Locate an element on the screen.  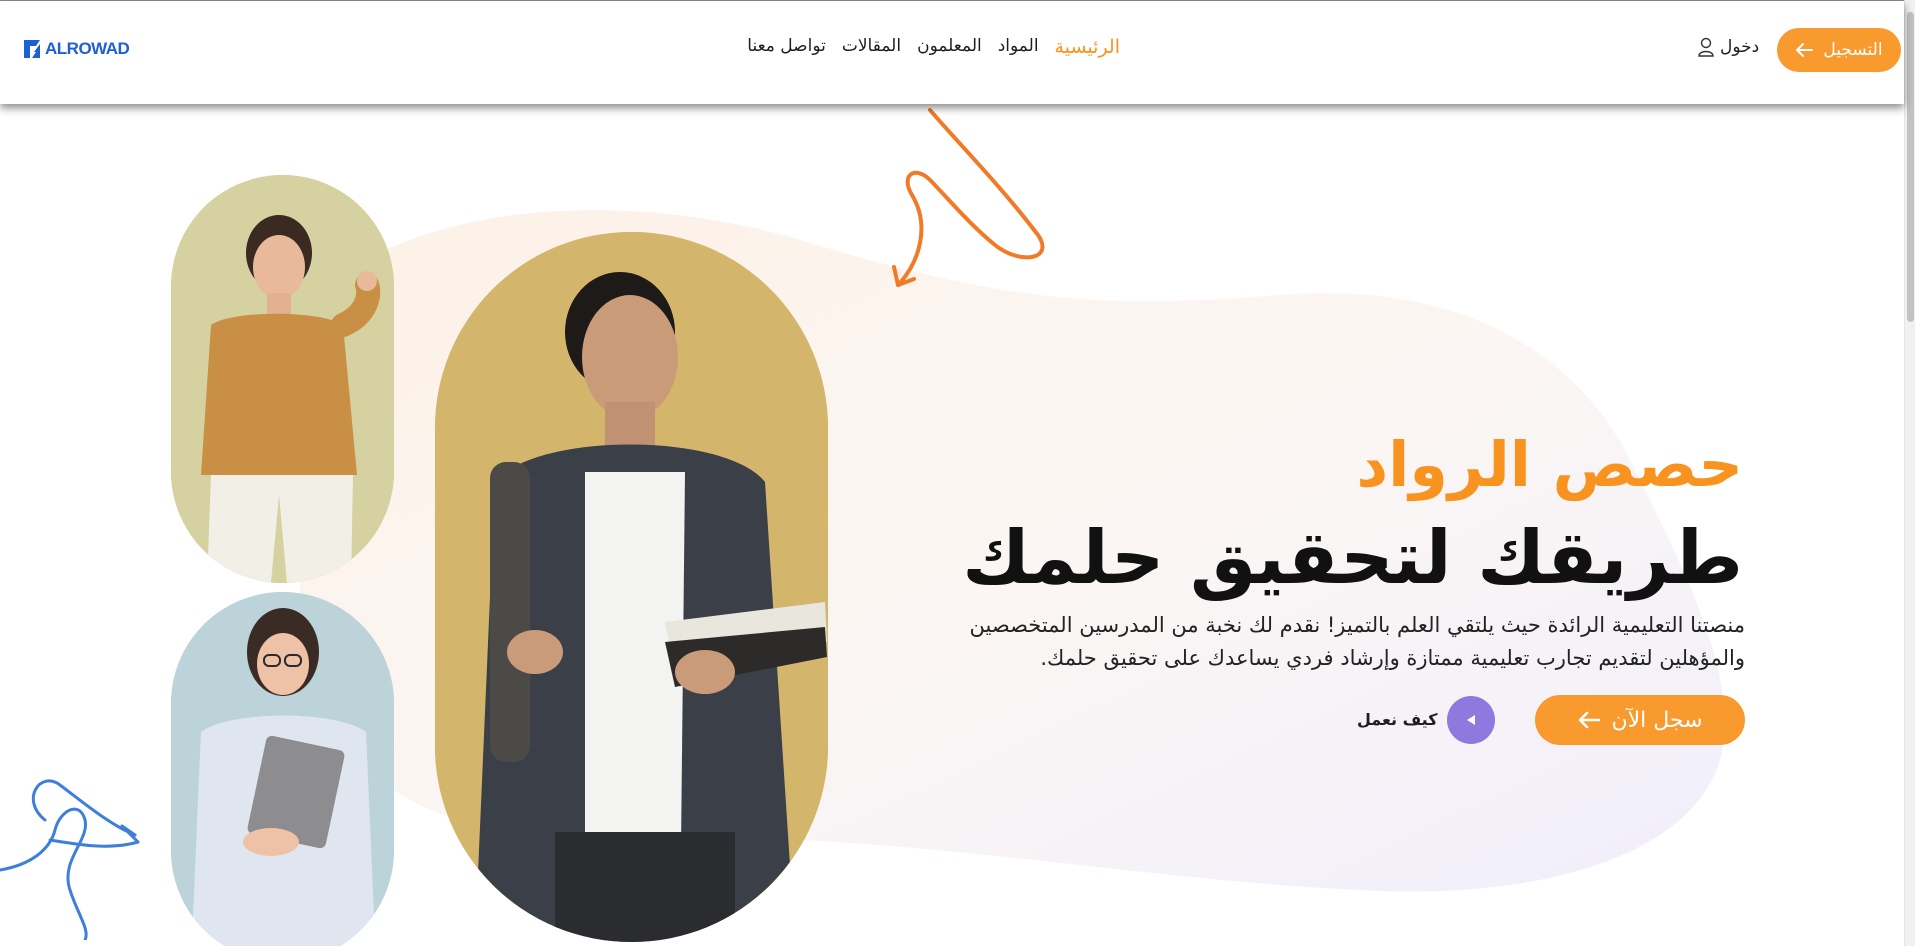
scrollbar-thumb is located at coordinates (1910, 167).